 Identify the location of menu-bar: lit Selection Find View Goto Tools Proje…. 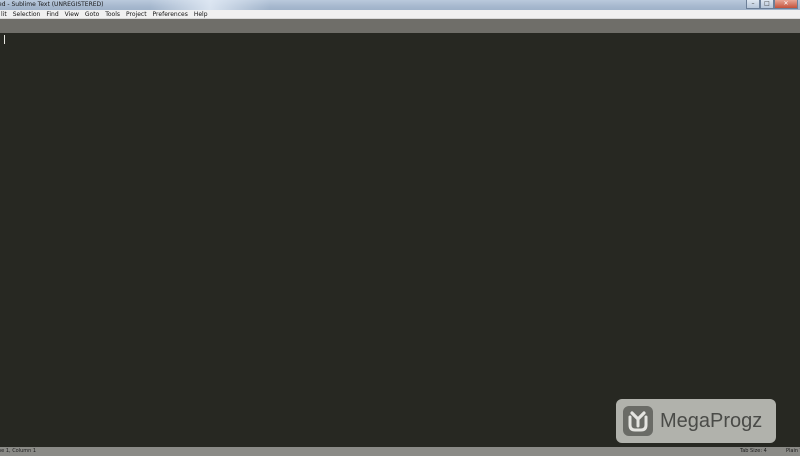
(400, 14).